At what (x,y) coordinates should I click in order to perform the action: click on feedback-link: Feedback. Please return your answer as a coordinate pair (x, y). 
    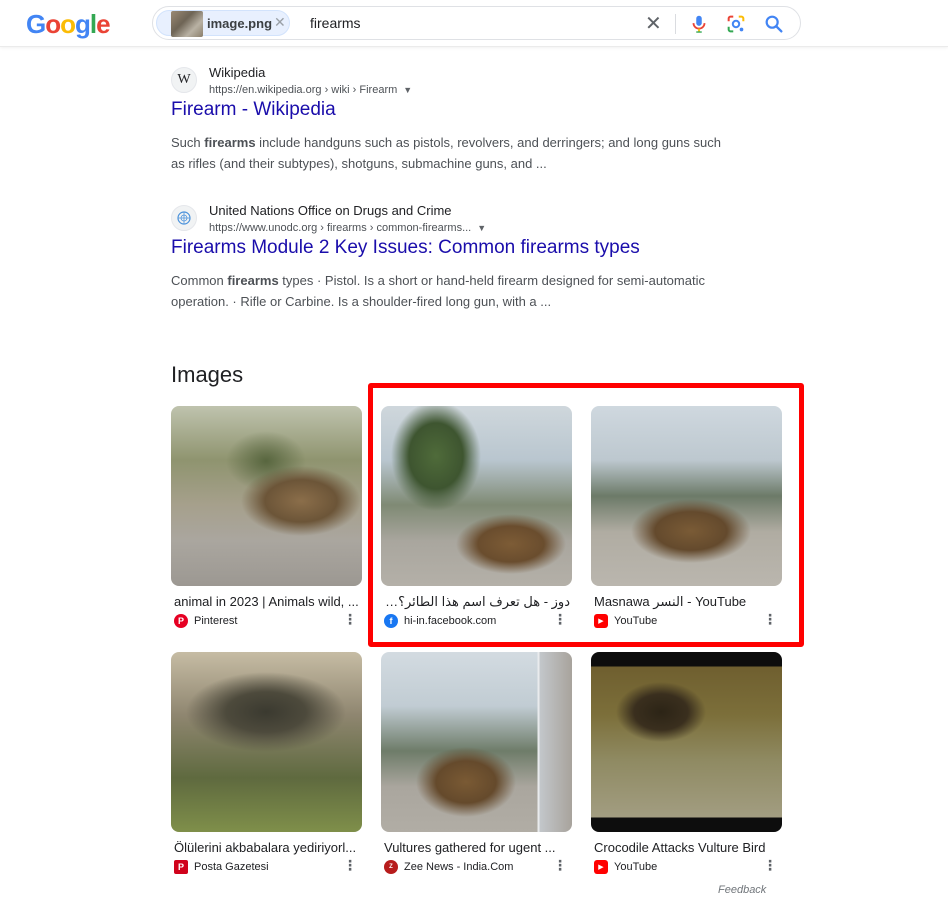
    Looking at the image, I should click on (742, 890).